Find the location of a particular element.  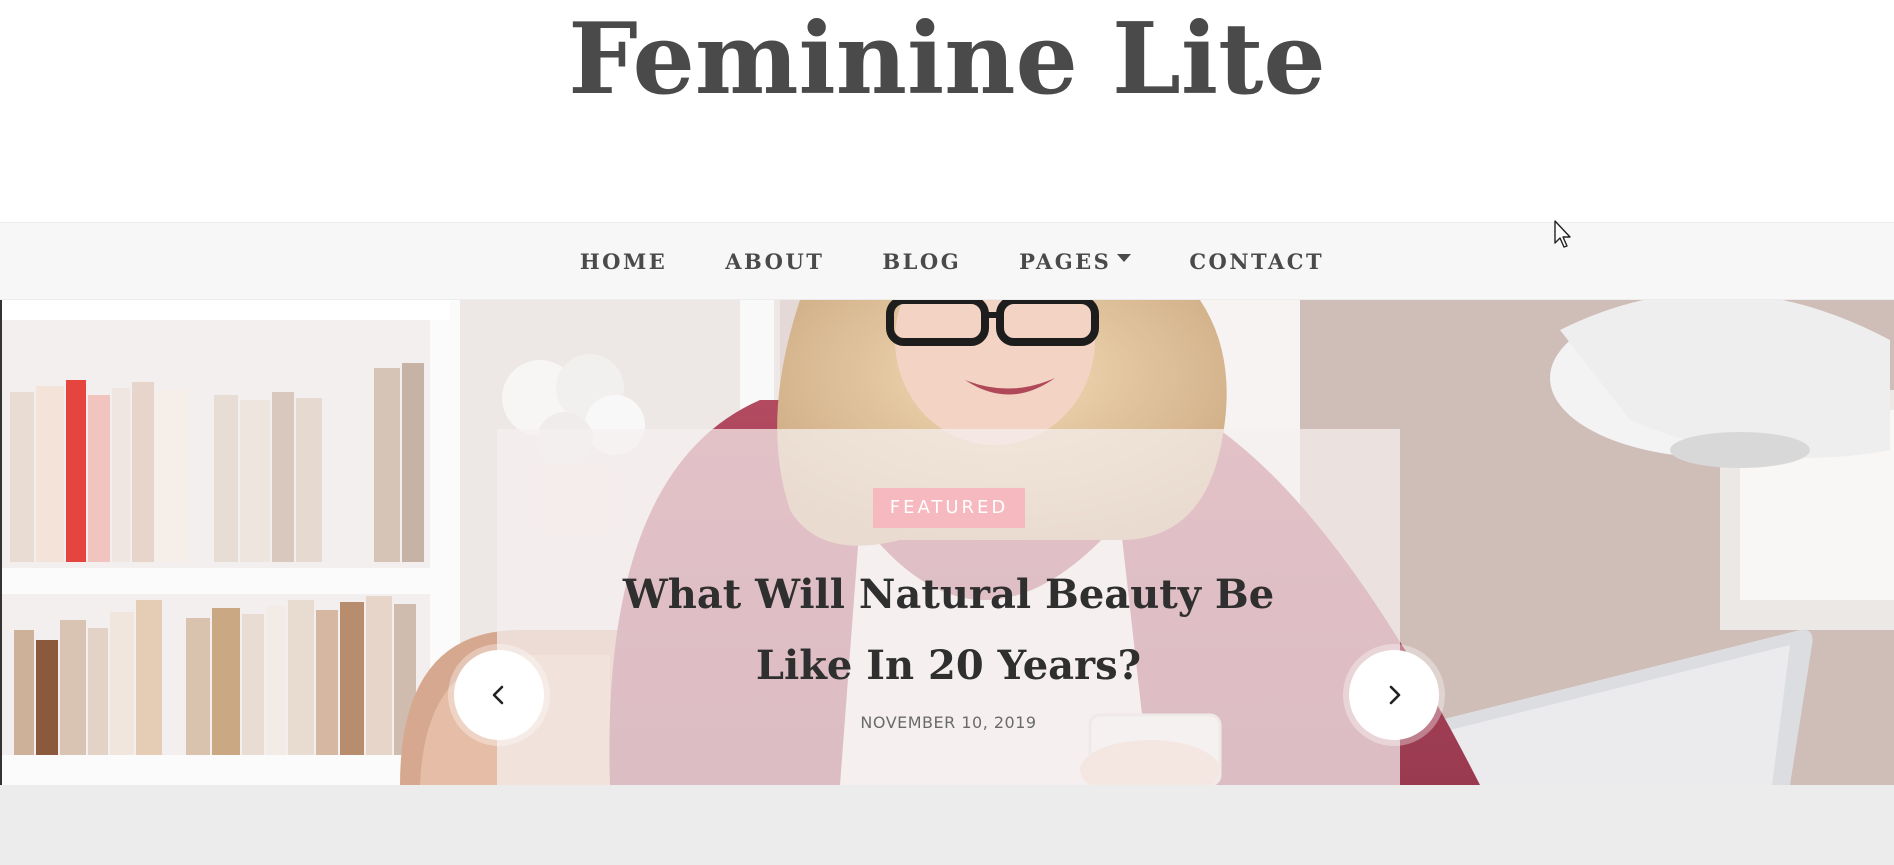

chevron-left-icon is located at coordinates (498, 695).